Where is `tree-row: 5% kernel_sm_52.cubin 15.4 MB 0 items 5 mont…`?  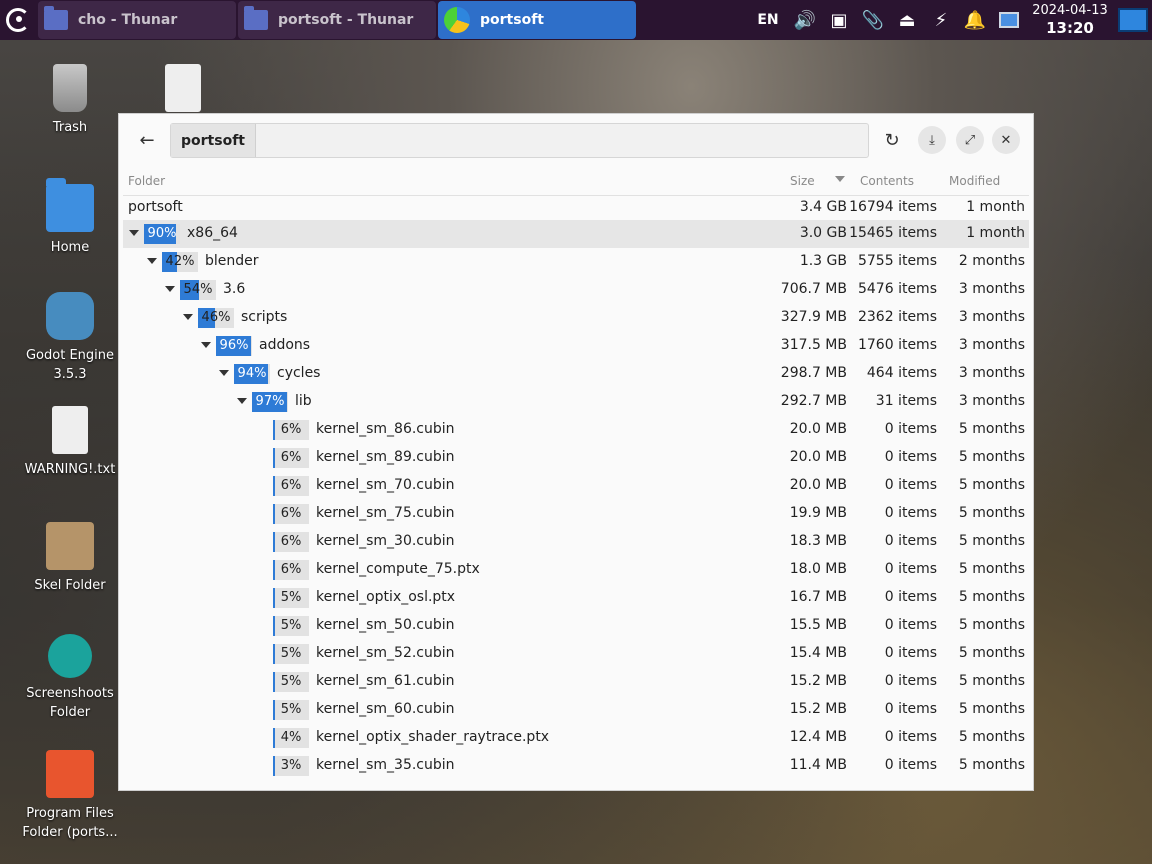 tree-row: 5% kernel_sm_52.cubin 15.4 MB 0 items 5 mont… is located at coordinates (576, 654).